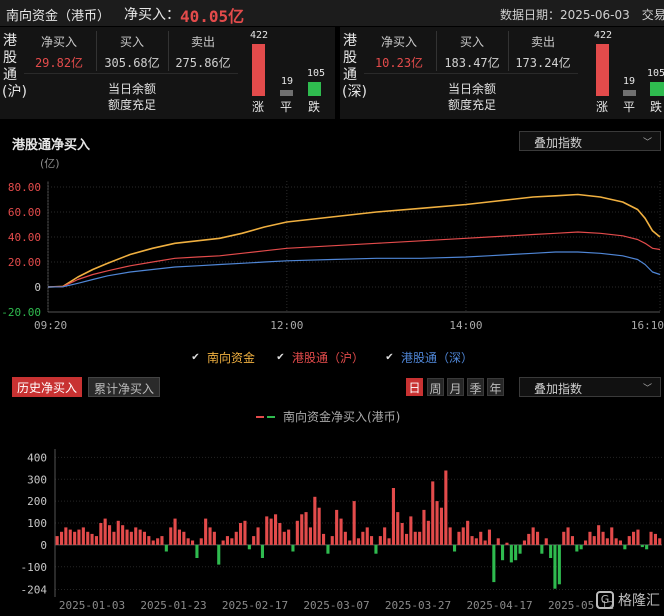 Image resolution: width=664 pixels, height=616 pixels. Describe the element at coordinates (222, 357) in the screenshot. I see `legend-item-south: ✔ 南向资金` at that location.